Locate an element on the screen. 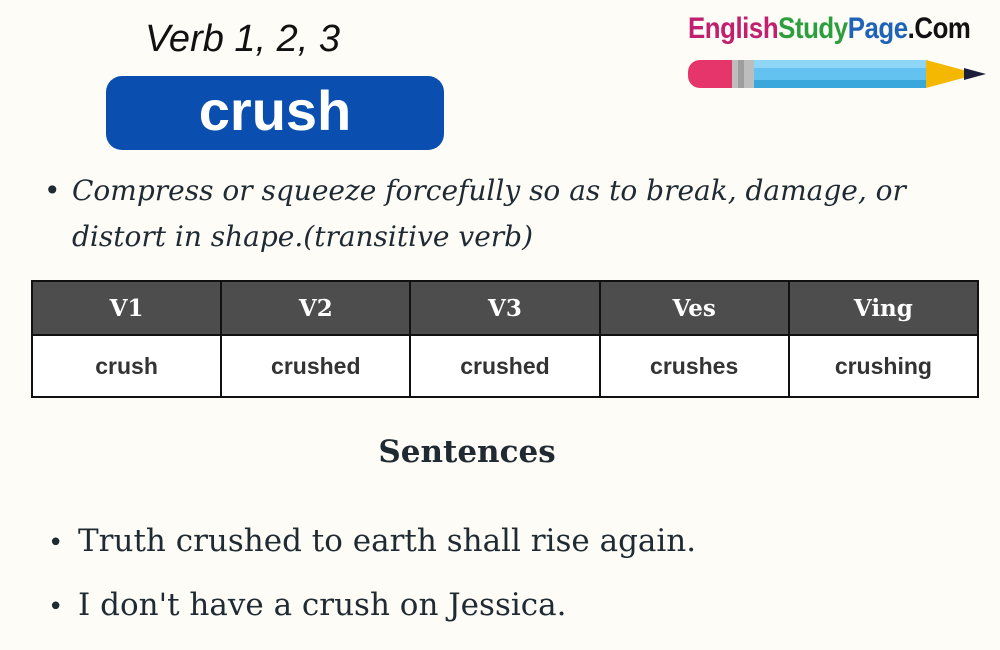 This screenshot has height=650, width=1000. list-item: • I don't have a crush on Jessica. is located at coordinates (372, 606).